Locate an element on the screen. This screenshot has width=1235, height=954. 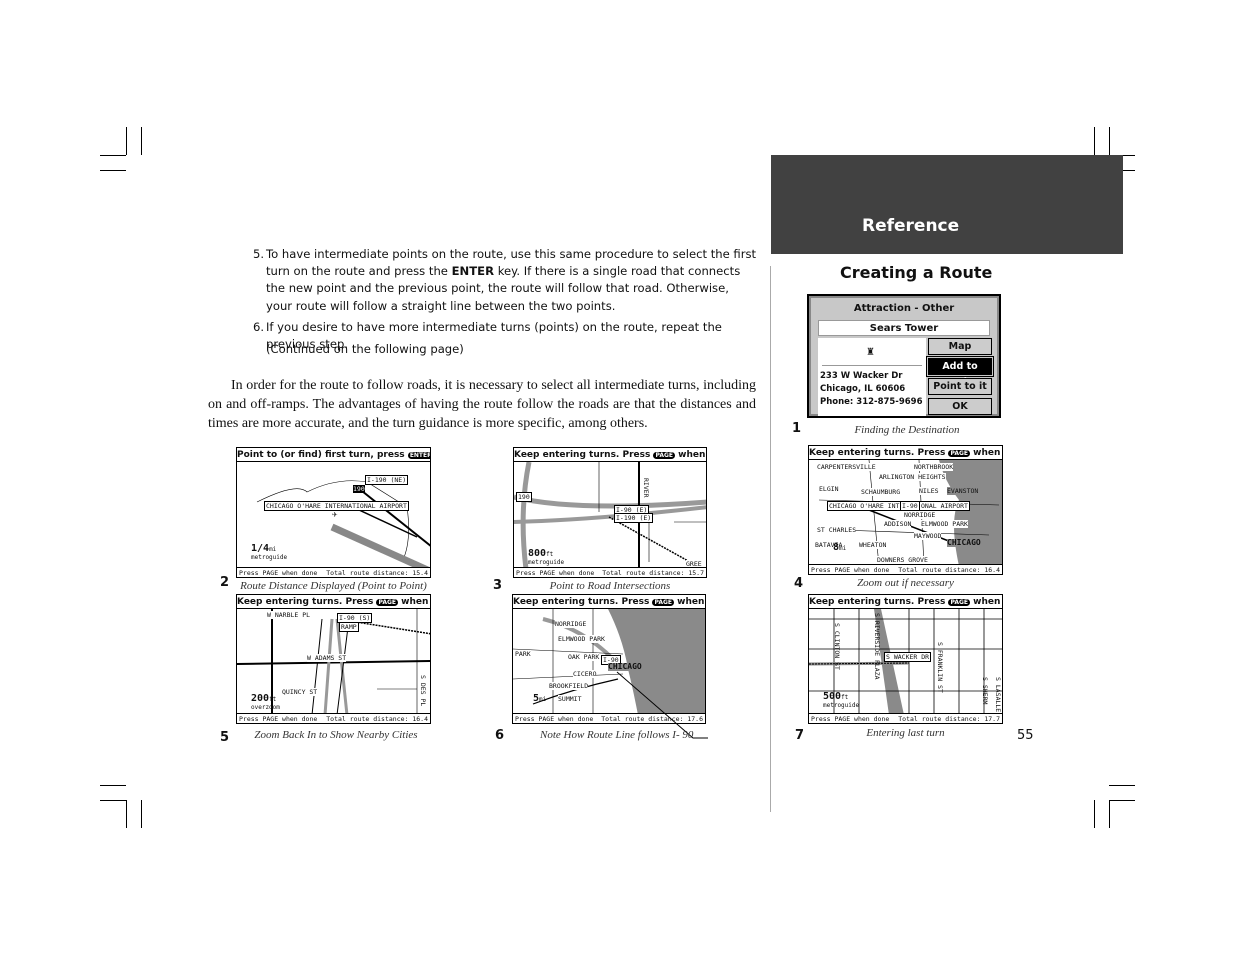
map-label: ARLINGTON HEIGHTS is located at coordinates (912, 477).